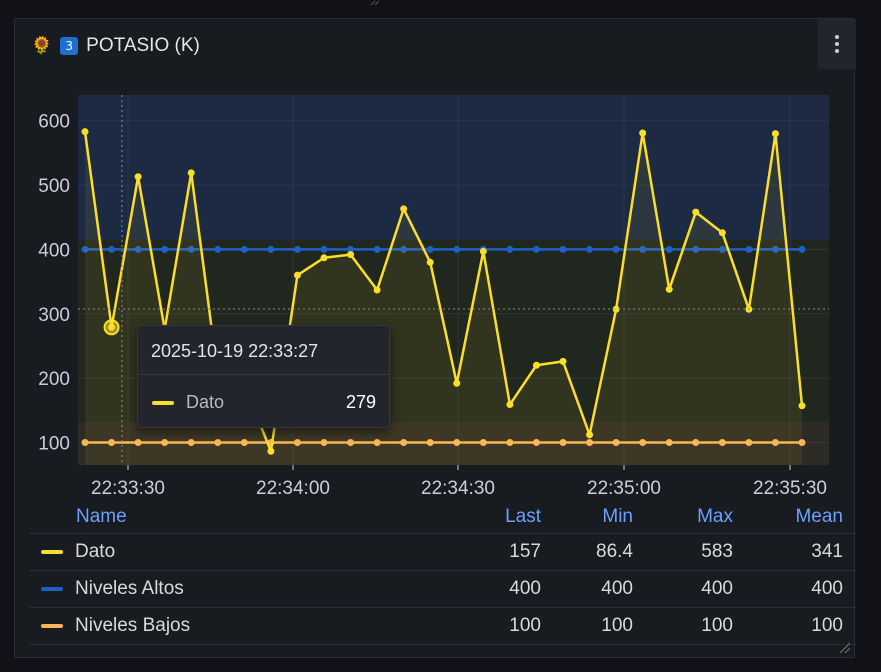  I want to click on y-tick-label: 100, so click(54, 443).